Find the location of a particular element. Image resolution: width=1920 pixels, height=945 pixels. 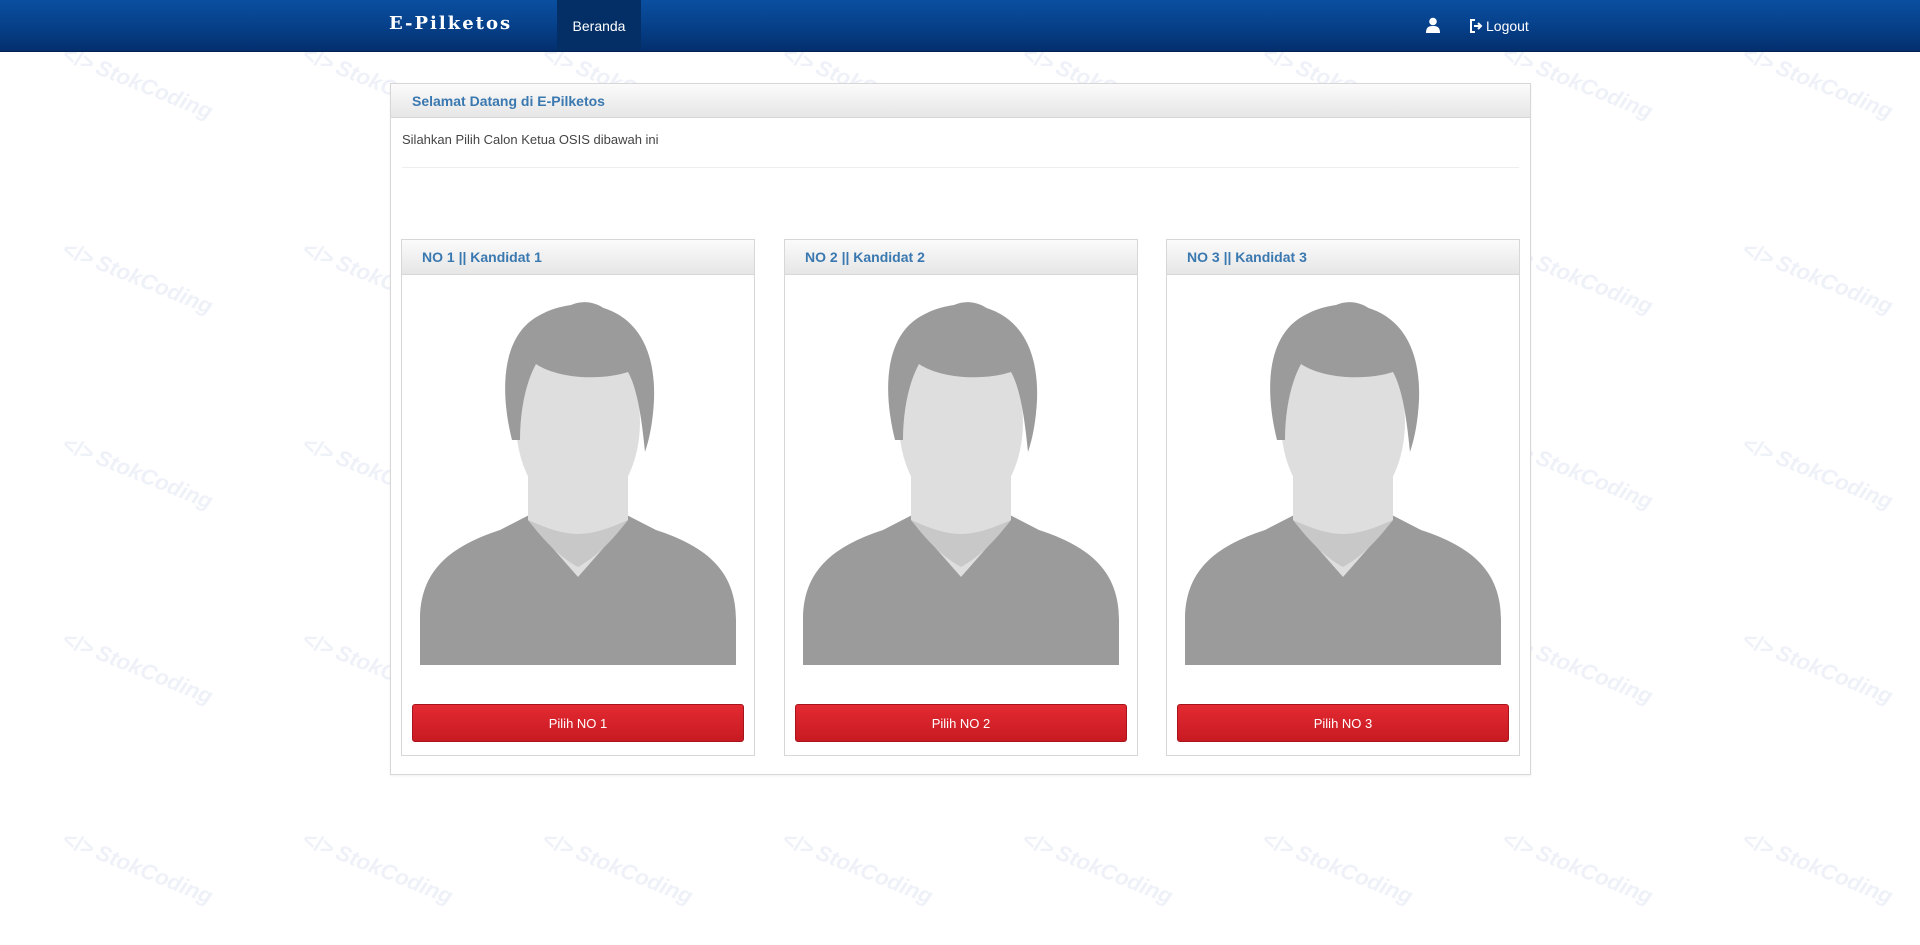

vote-button-1: Pilih NO 1 is located at coordinates (578, 723).